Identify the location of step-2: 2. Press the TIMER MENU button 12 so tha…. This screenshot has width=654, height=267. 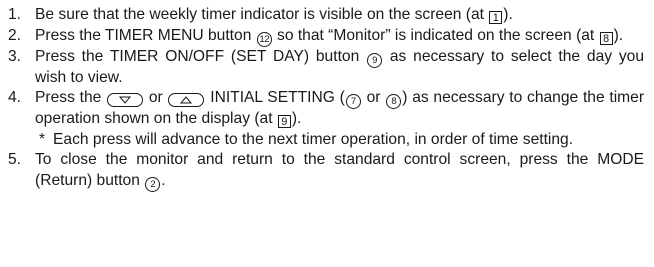
(328, 36).